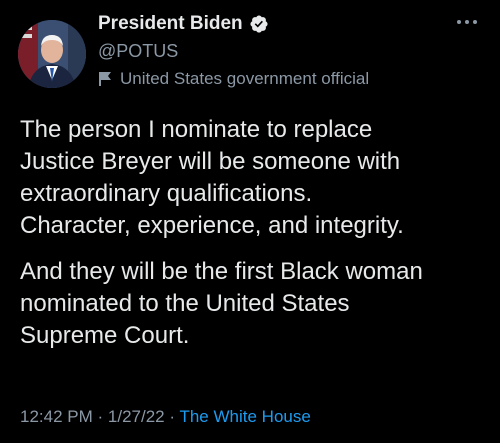  What do you see at coordinates (136, 416) in the screenshot?
I see `tweet-date: 1/27/22` at bounding box center [136, 416].